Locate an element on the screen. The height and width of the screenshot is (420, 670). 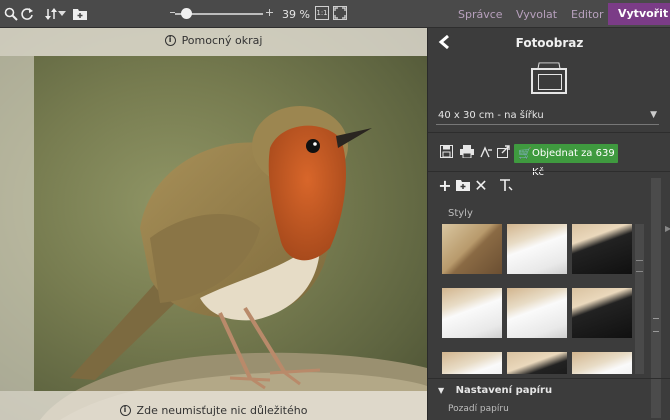
styles-scrollbar-thumb is located at coordinates (639, 266).